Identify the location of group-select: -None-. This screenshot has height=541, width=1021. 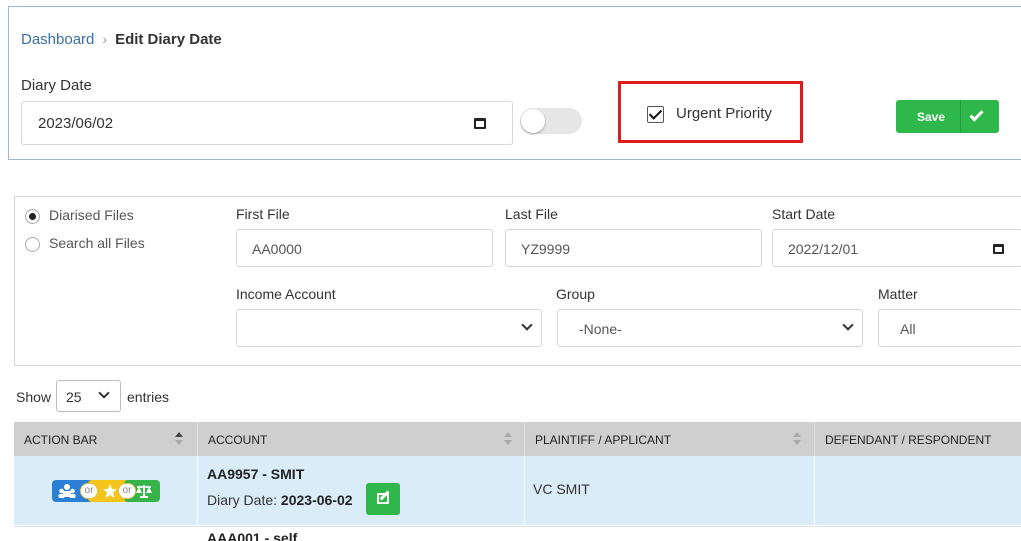
(710, 328).